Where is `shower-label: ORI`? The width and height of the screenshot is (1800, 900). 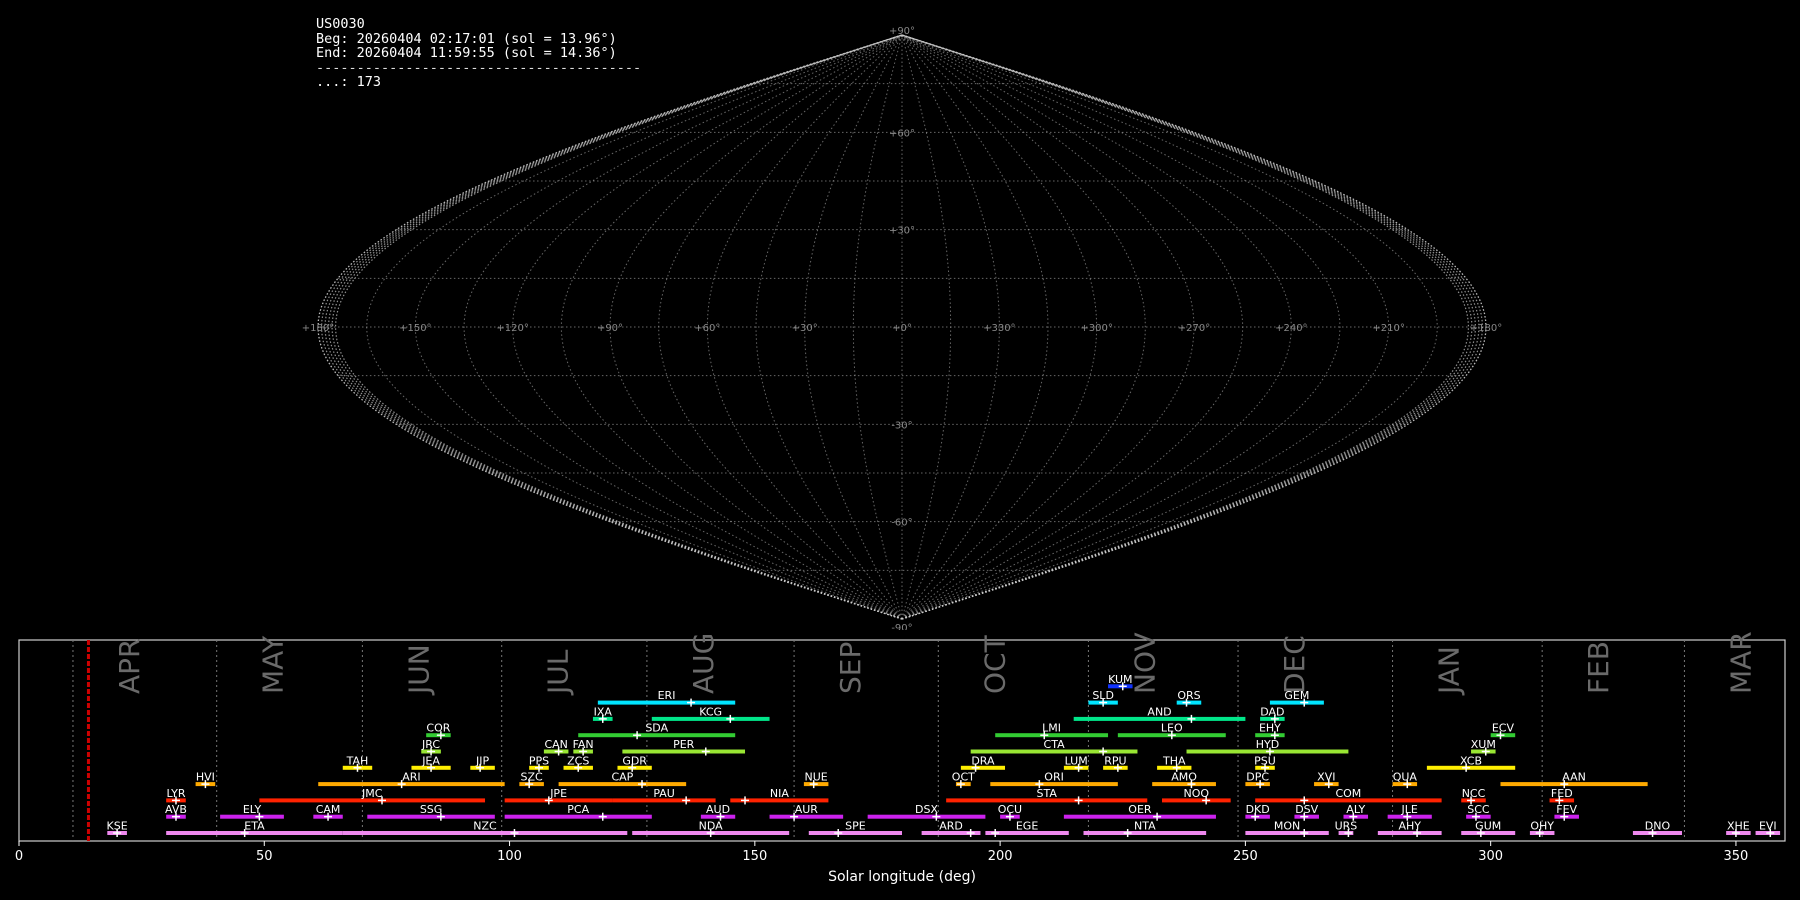 shower-label: ORI is located at coordinates (1054, 777).